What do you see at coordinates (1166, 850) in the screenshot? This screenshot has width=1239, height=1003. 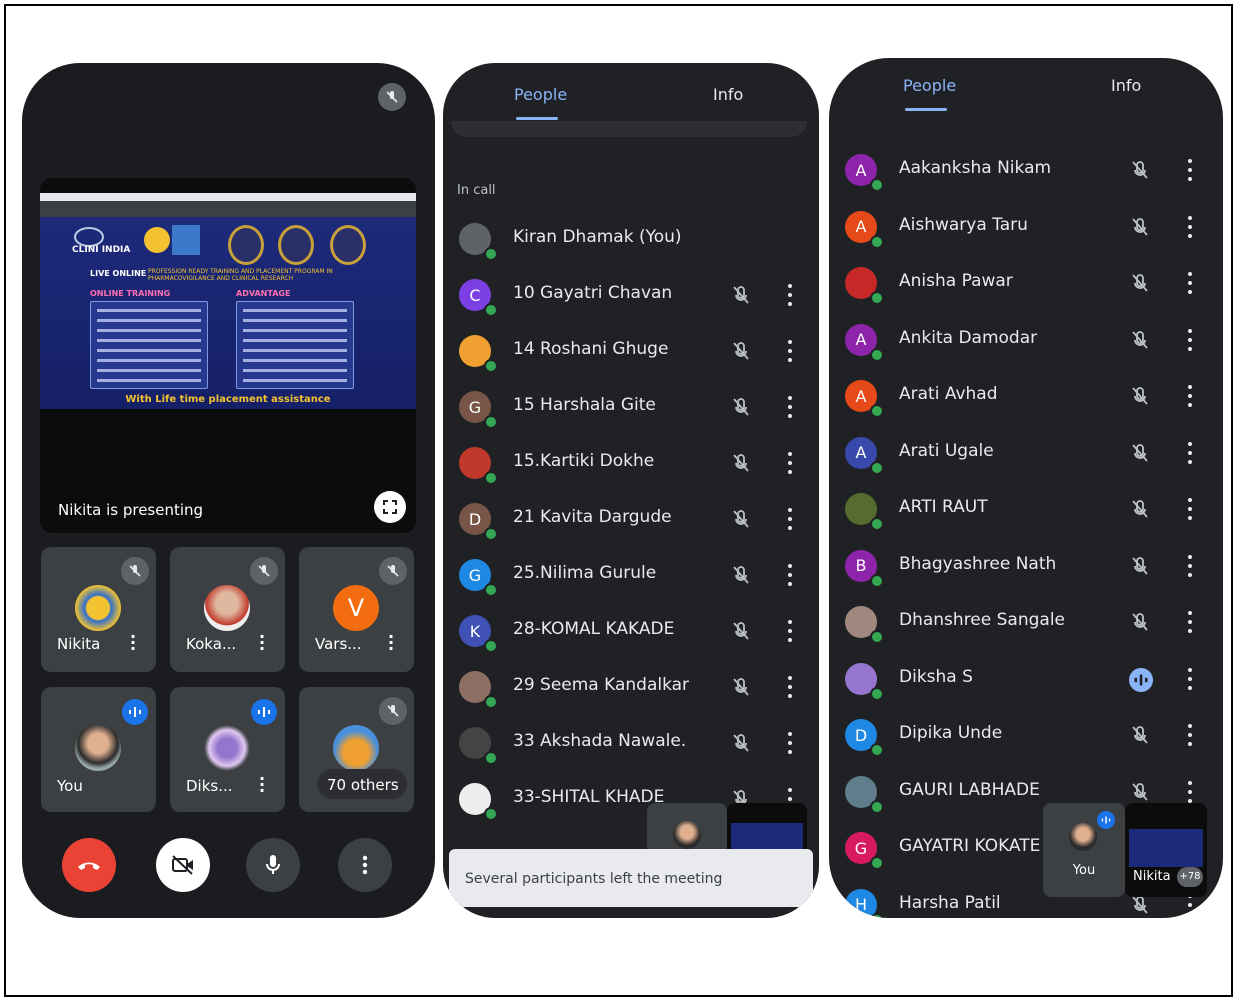 I see `presentation-pip: Nikita +78` at bounding box center [1166, 850].